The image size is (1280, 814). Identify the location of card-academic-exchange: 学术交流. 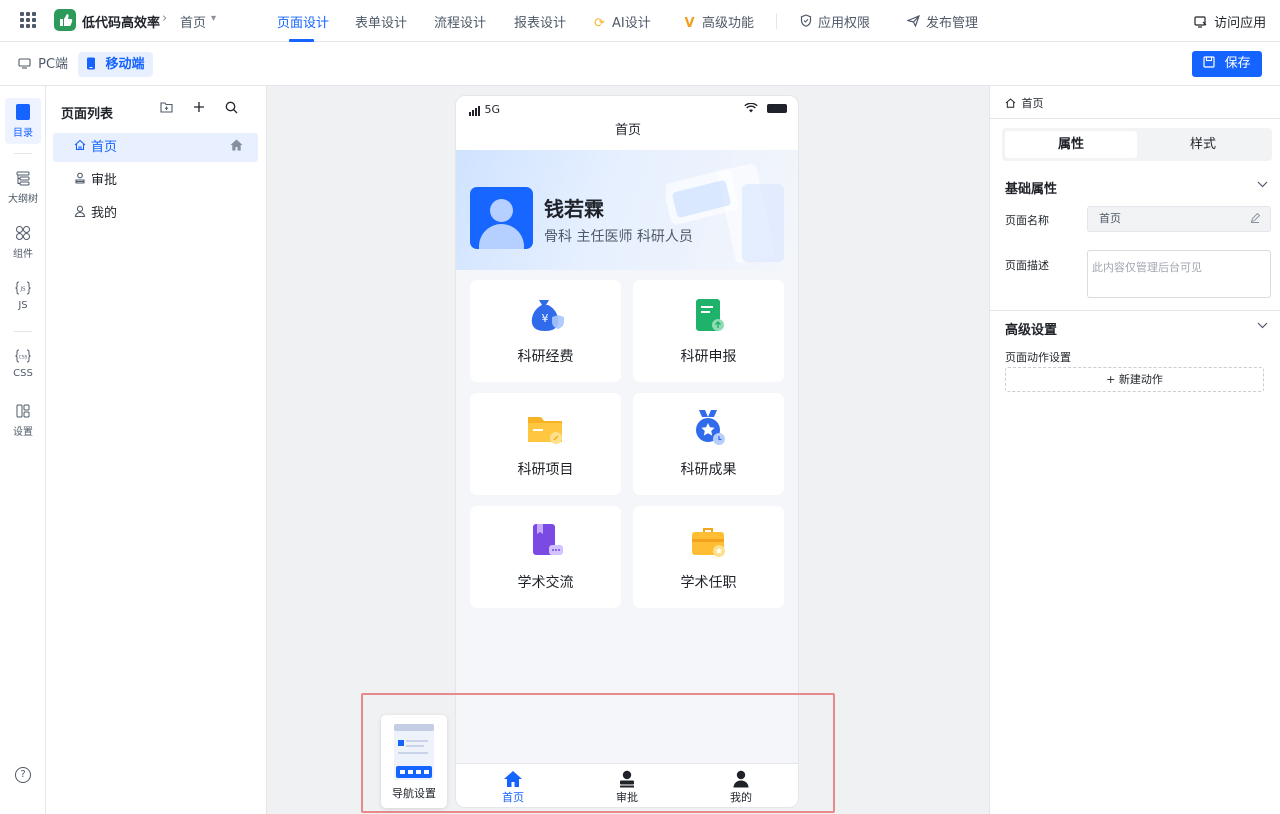
(545, 557).